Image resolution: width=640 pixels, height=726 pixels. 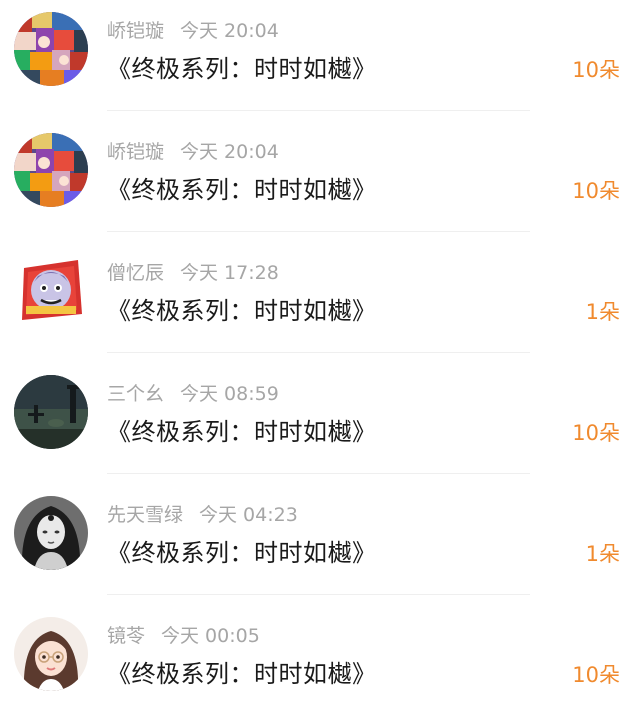 I want to click on sender-meta: 先天雪绿 今天 04:23, so click(x=202, y=515).